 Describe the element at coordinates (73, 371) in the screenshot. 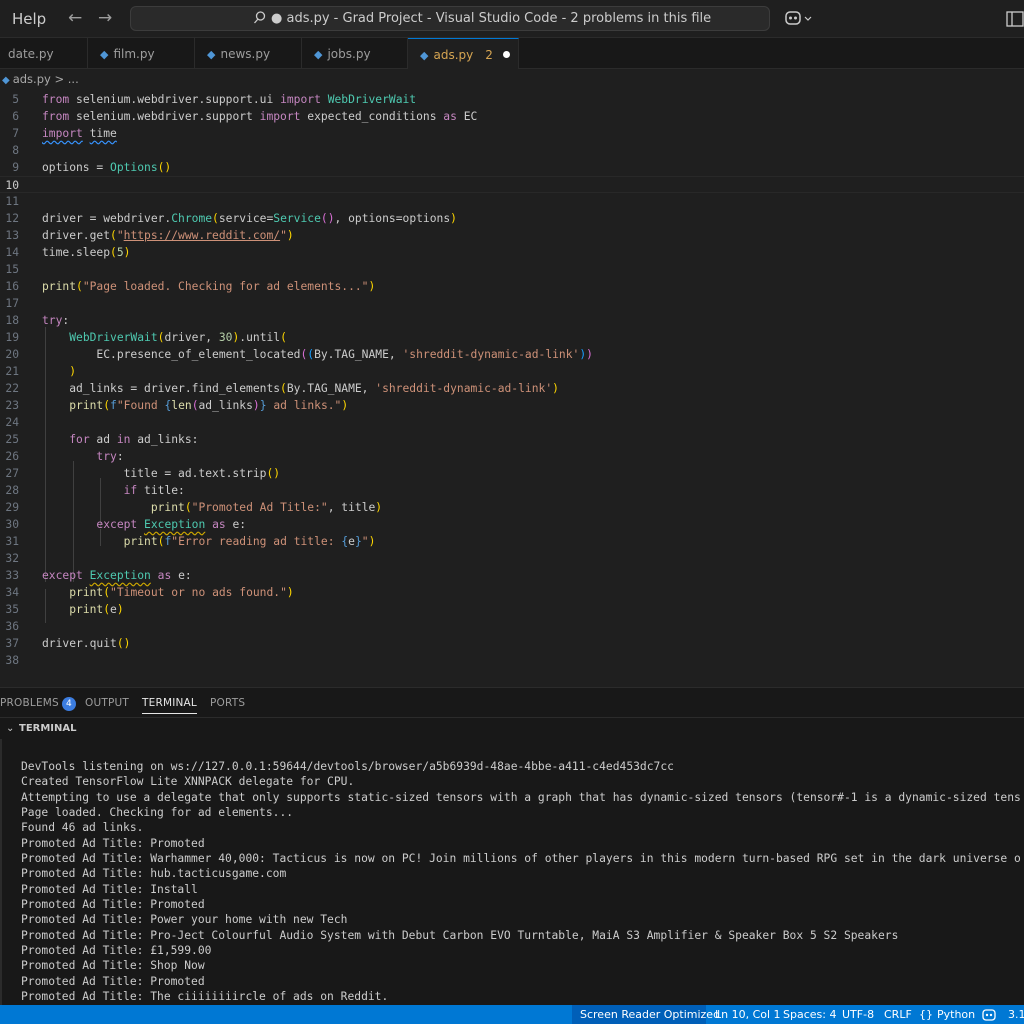

I see `code-line: )` at that location.